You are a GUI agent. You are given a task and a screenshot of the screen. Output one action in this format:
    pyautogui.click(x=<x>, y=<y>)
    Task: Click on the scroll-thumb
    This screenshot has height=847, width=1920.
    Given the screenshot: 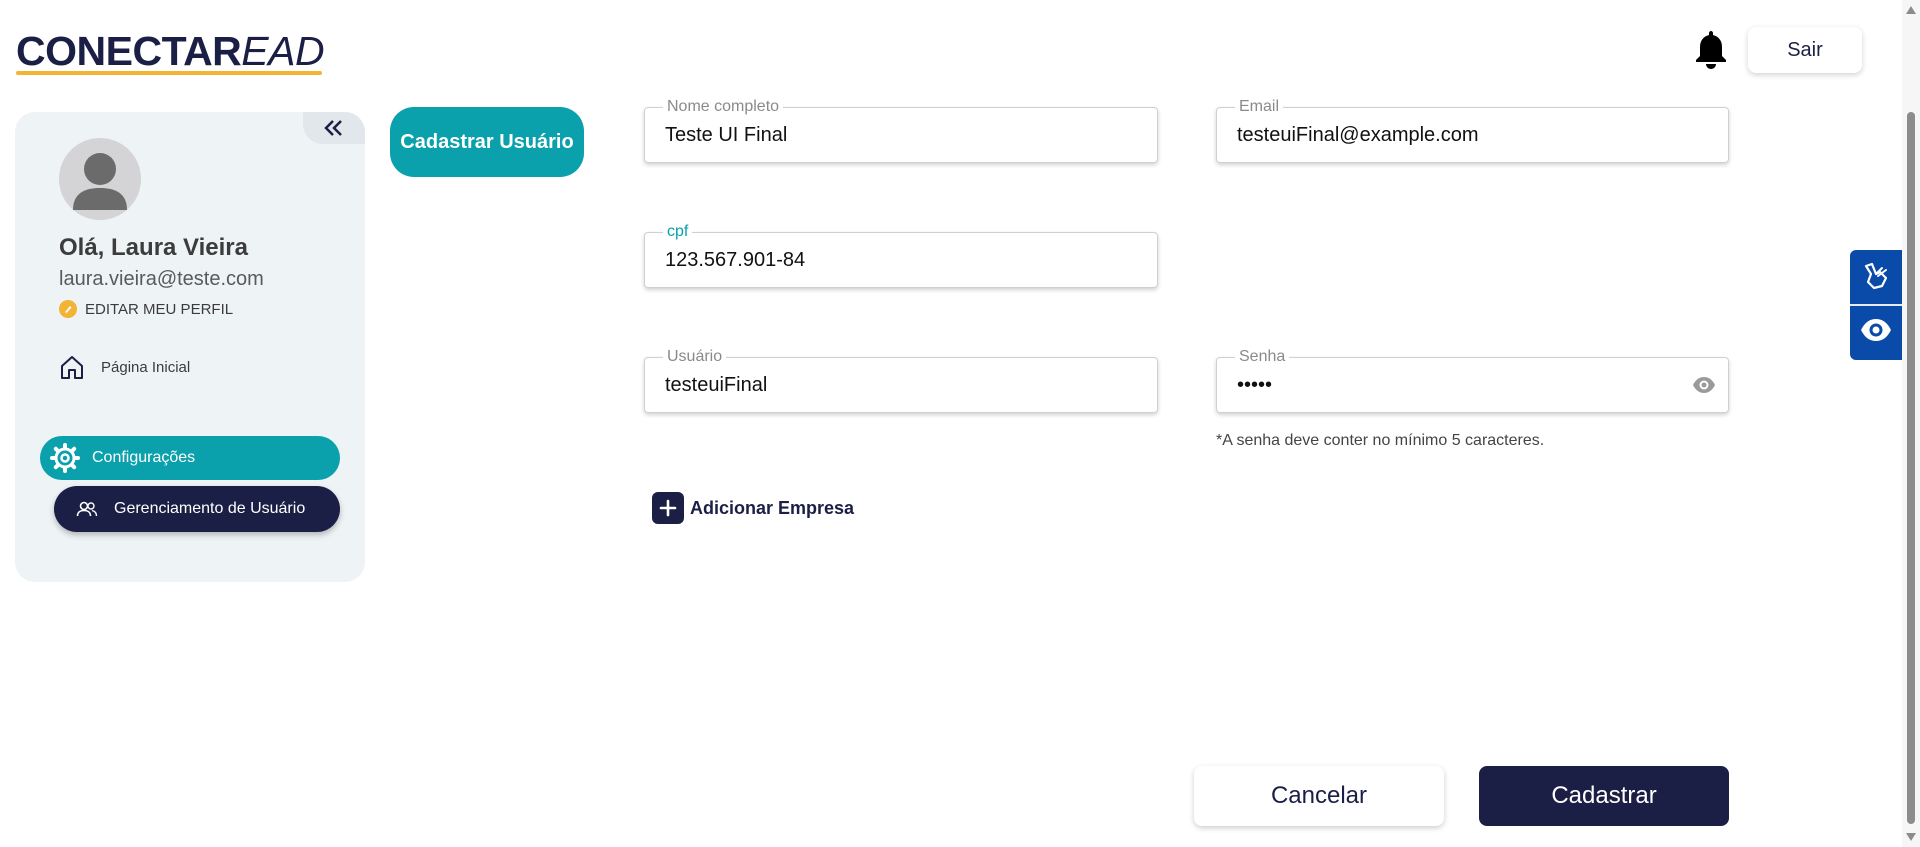 What is the action you would take?
    pyautogui.click(x=1911, y=468)
    